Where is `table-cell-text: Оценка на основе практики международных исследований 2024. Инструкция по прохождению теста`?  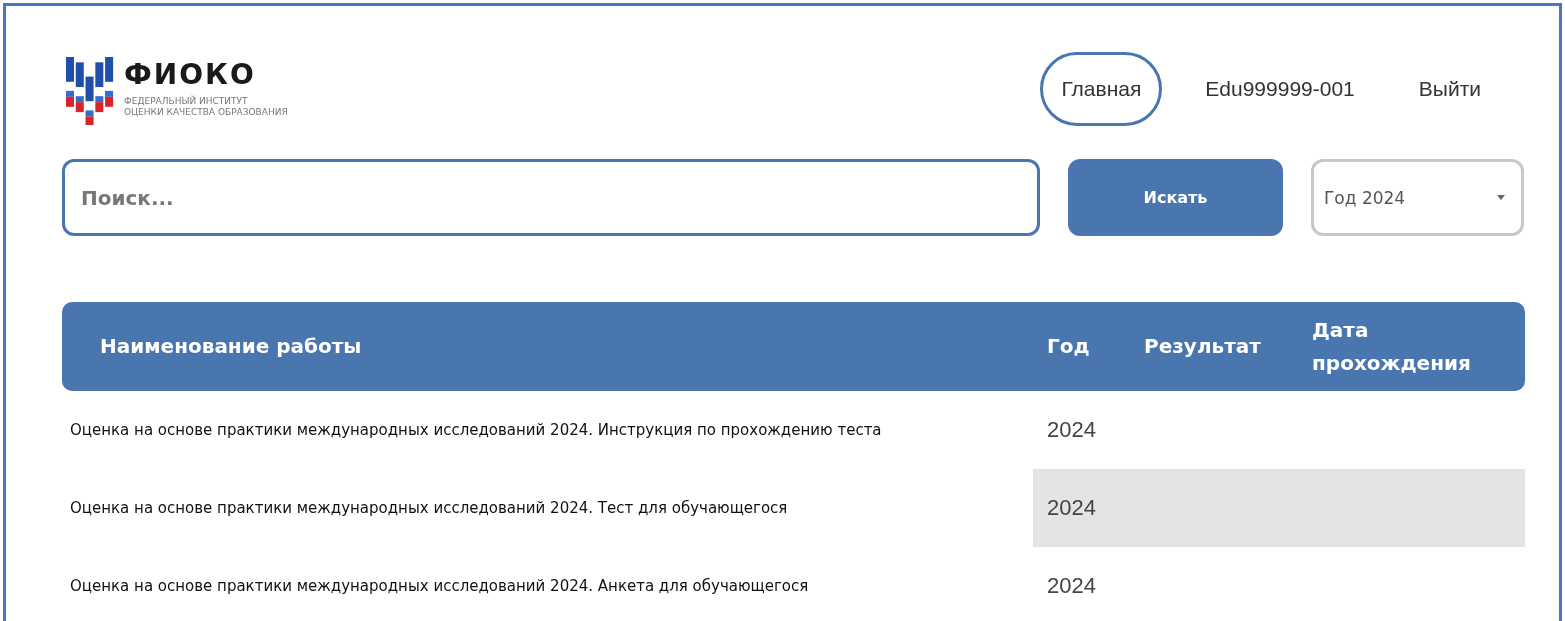
table-cell-text: Оценка на основе практики международных исследований 2024. Инструкция по прохождению теста is located at coordinates (476, 430).